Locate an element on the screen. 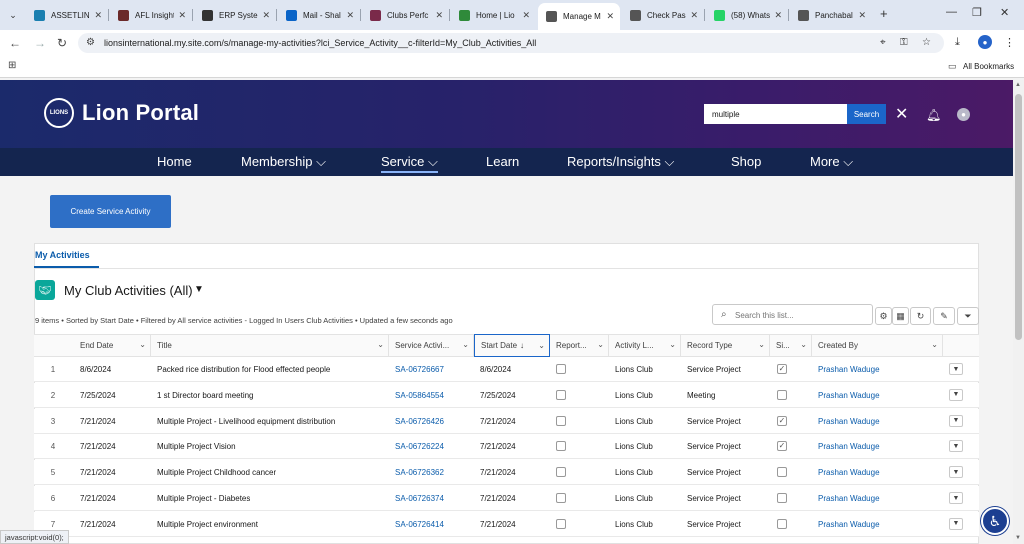 This screenshot has width=1024, height=544. portal-search-input is located at coordinates (776, 114).